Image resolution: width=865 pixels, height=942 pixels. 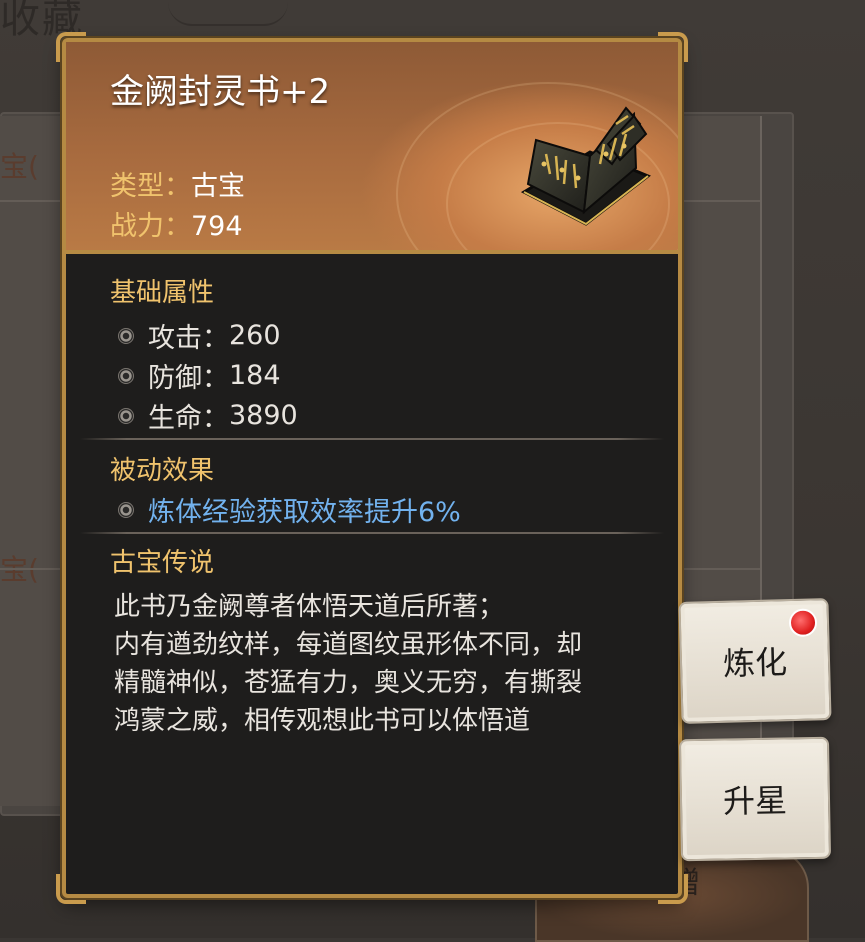 I want to click on stat-value: 3890, so click(x=263, y=415).